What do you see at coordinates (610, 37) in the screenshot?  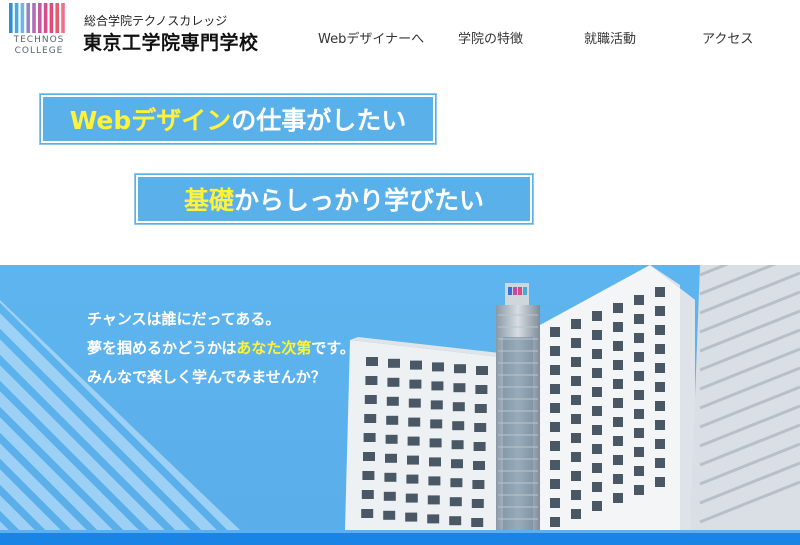 I see `nav-item-job-hunting: 就職活動` at bounding box center [610, 37].